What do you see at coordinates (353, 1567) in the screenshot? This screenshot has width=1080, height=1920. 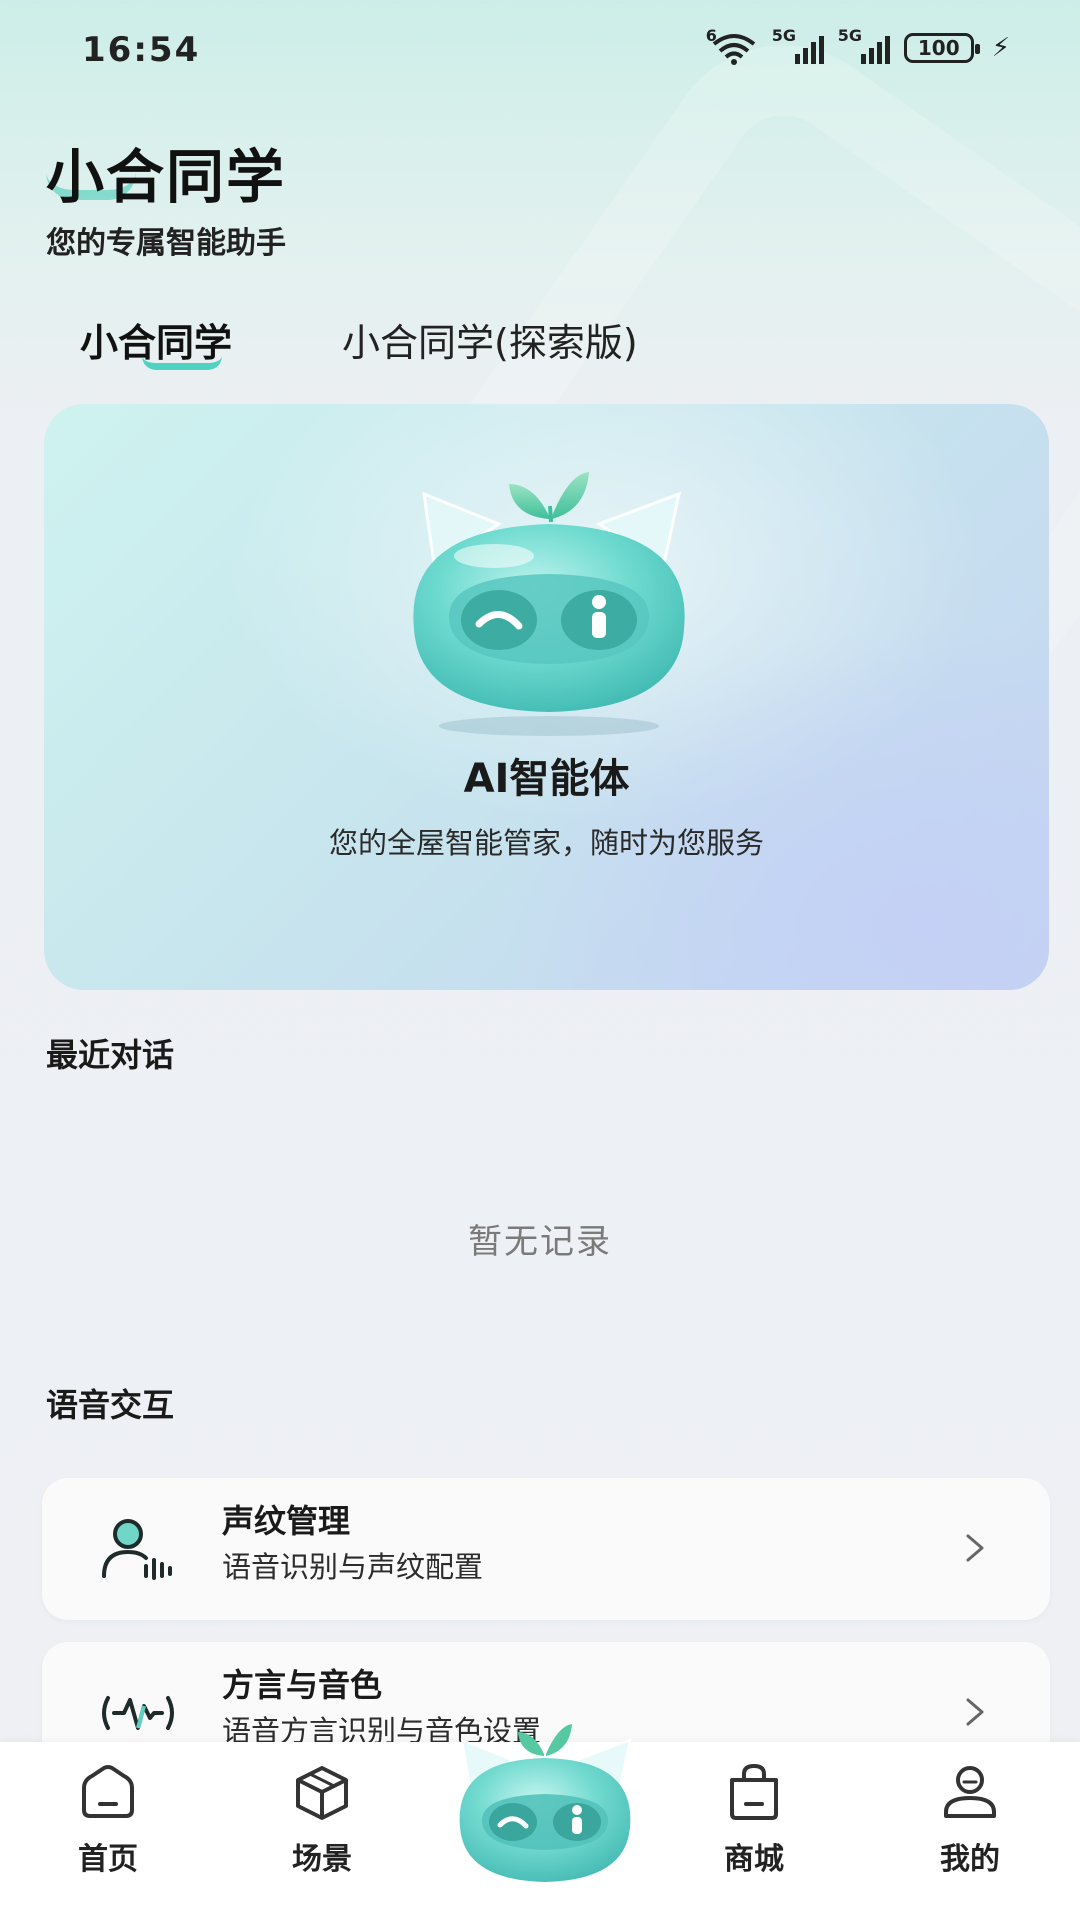 I see `voiceprint-subtitle: 语音识别与声纹配置` at bounding box center [353, 1567].